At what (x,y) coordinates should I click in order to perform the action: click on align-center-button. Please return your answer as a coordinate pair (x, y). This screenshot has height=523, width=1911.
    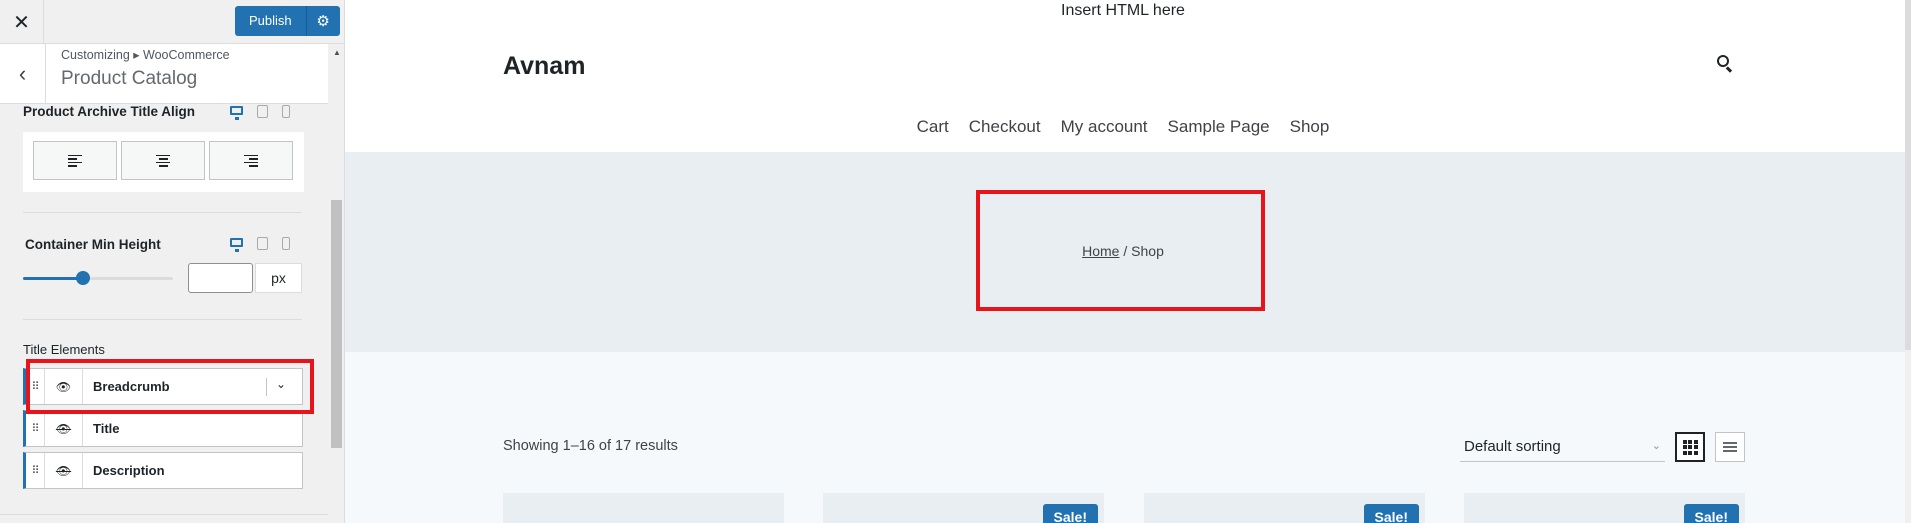
    Looking at the image, I should click on (163, 160).